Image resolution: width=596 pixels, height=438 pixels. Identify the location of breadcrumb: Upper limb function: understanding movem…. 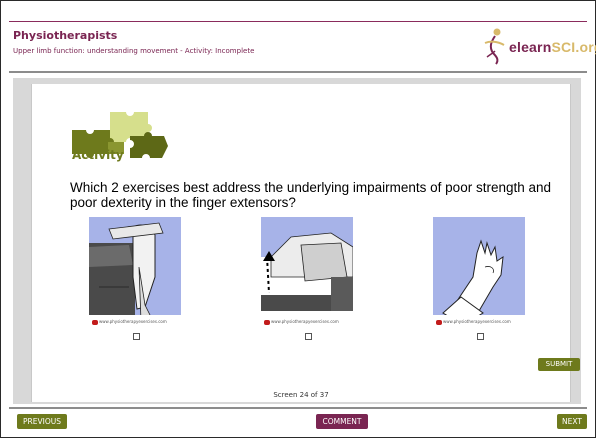
(134, 51).